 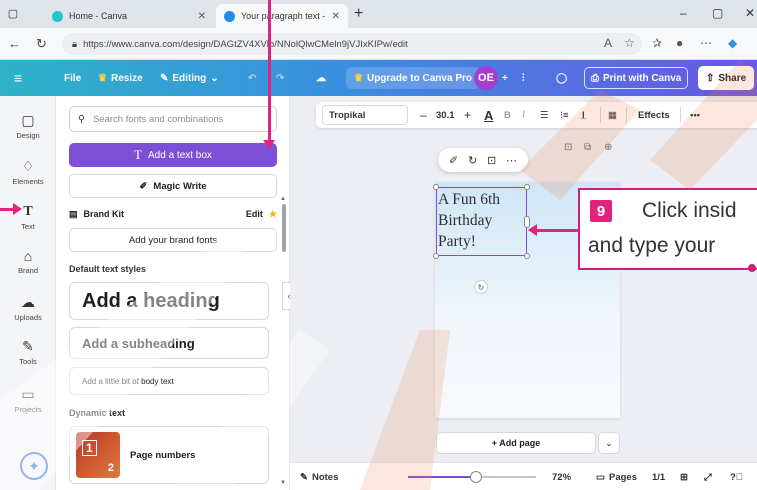 What do you see at coordinates (679, 43) in the screenshot?
I see `profile-icon: ●` at bounding box center [679, 43].